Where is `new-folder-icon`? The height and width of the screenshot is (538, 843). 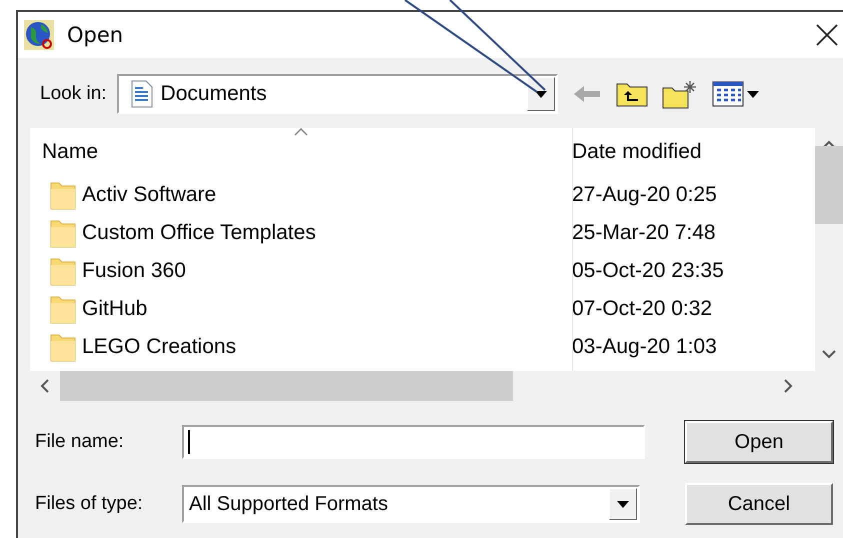
new-folder-icon is located at coordinates (680, 94).